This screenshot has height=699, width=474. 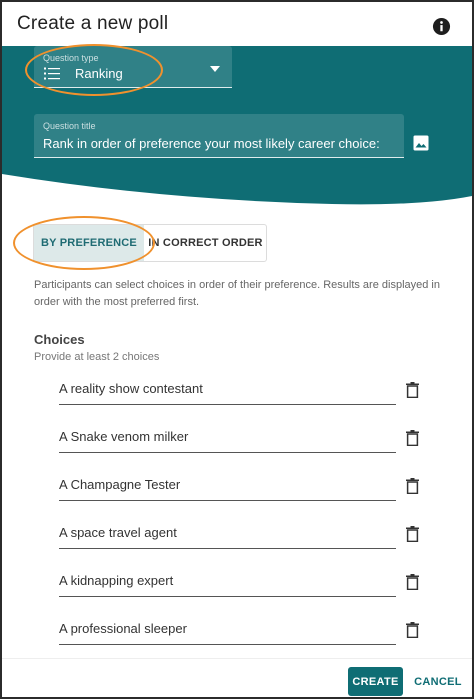 What do you see at coordinates (237, 25) in the screenshot?
I see `dialog-header: Create a new poll` at bounding box center [237, 25].